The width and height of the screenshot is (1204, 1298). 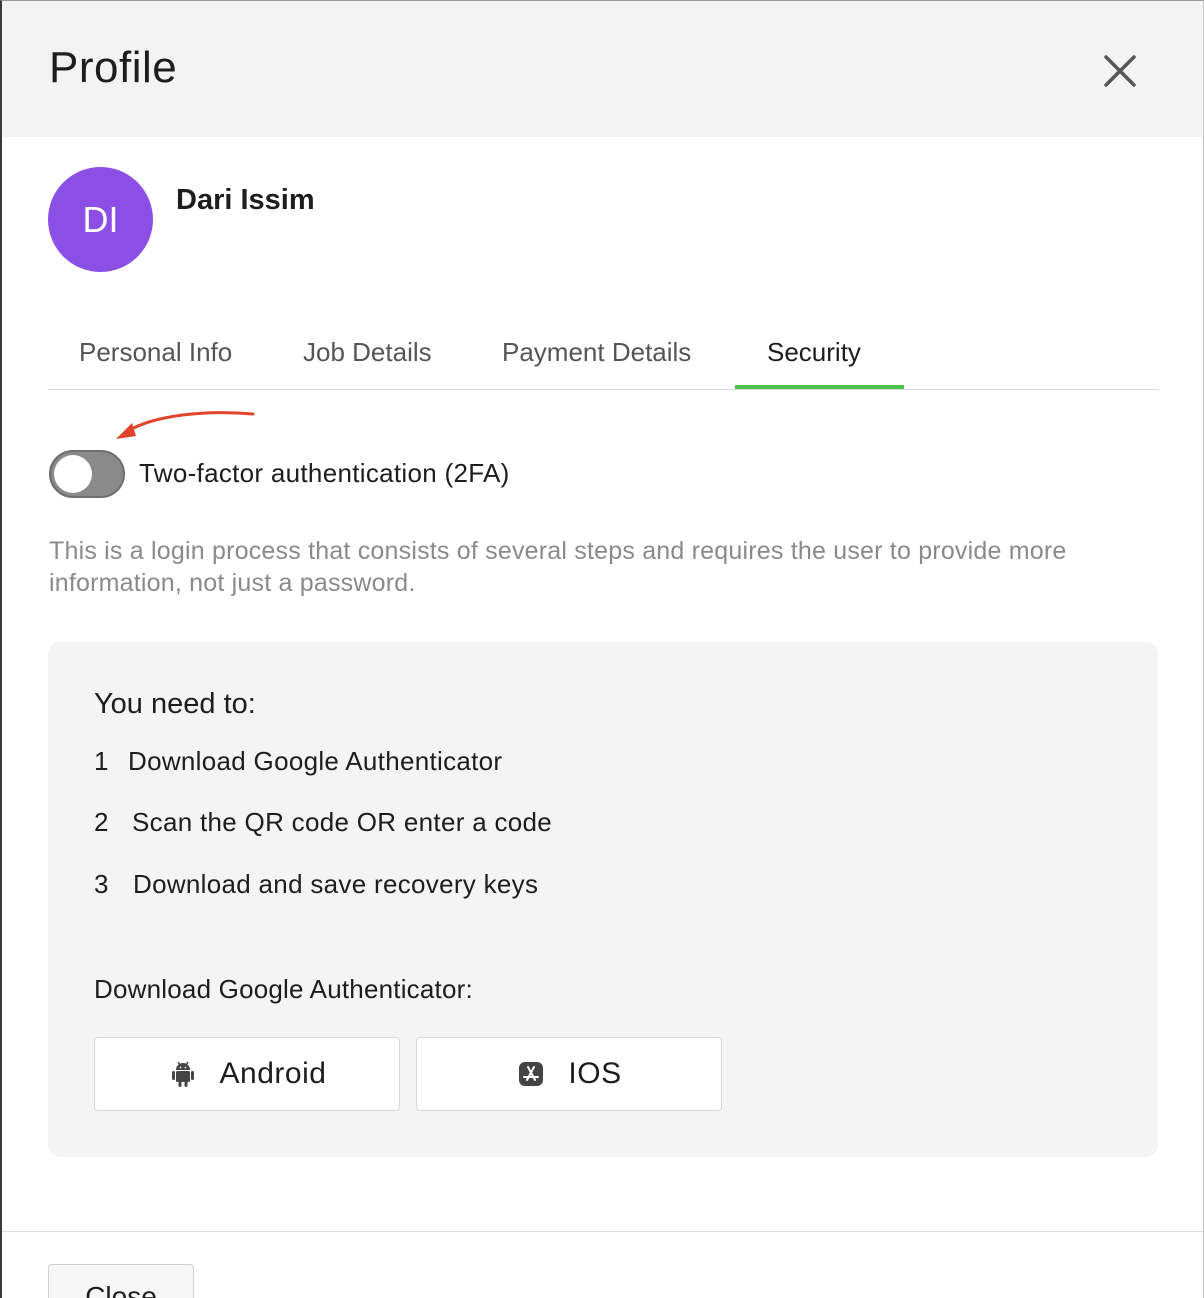 I want to click on modal-title: Profile, so click(x=113, y=67).